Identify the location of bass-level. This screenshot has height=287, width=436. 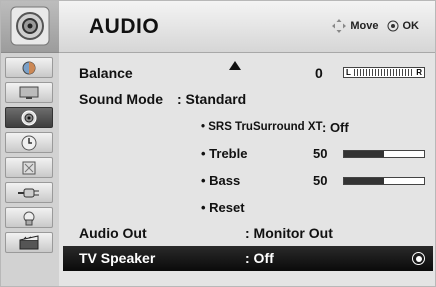
(364, 181).